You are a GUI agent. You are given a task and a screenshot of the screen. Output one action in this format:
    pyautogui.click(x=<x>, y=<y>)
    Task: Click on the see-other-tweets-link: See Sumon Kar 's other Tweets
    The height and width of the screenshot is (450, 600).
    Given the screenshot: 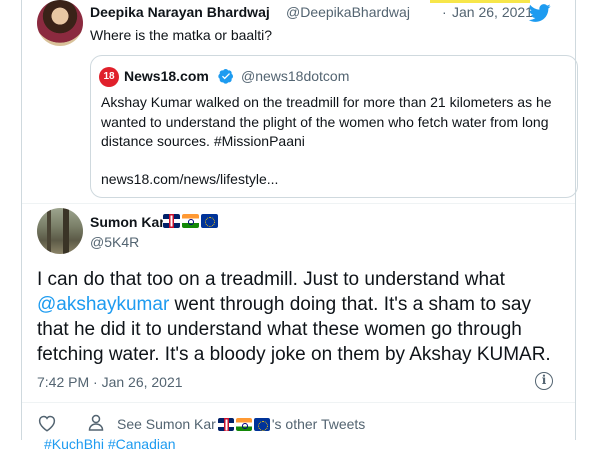 What is the action you would take?
    pyautogui.click(x=241, y=424)
    